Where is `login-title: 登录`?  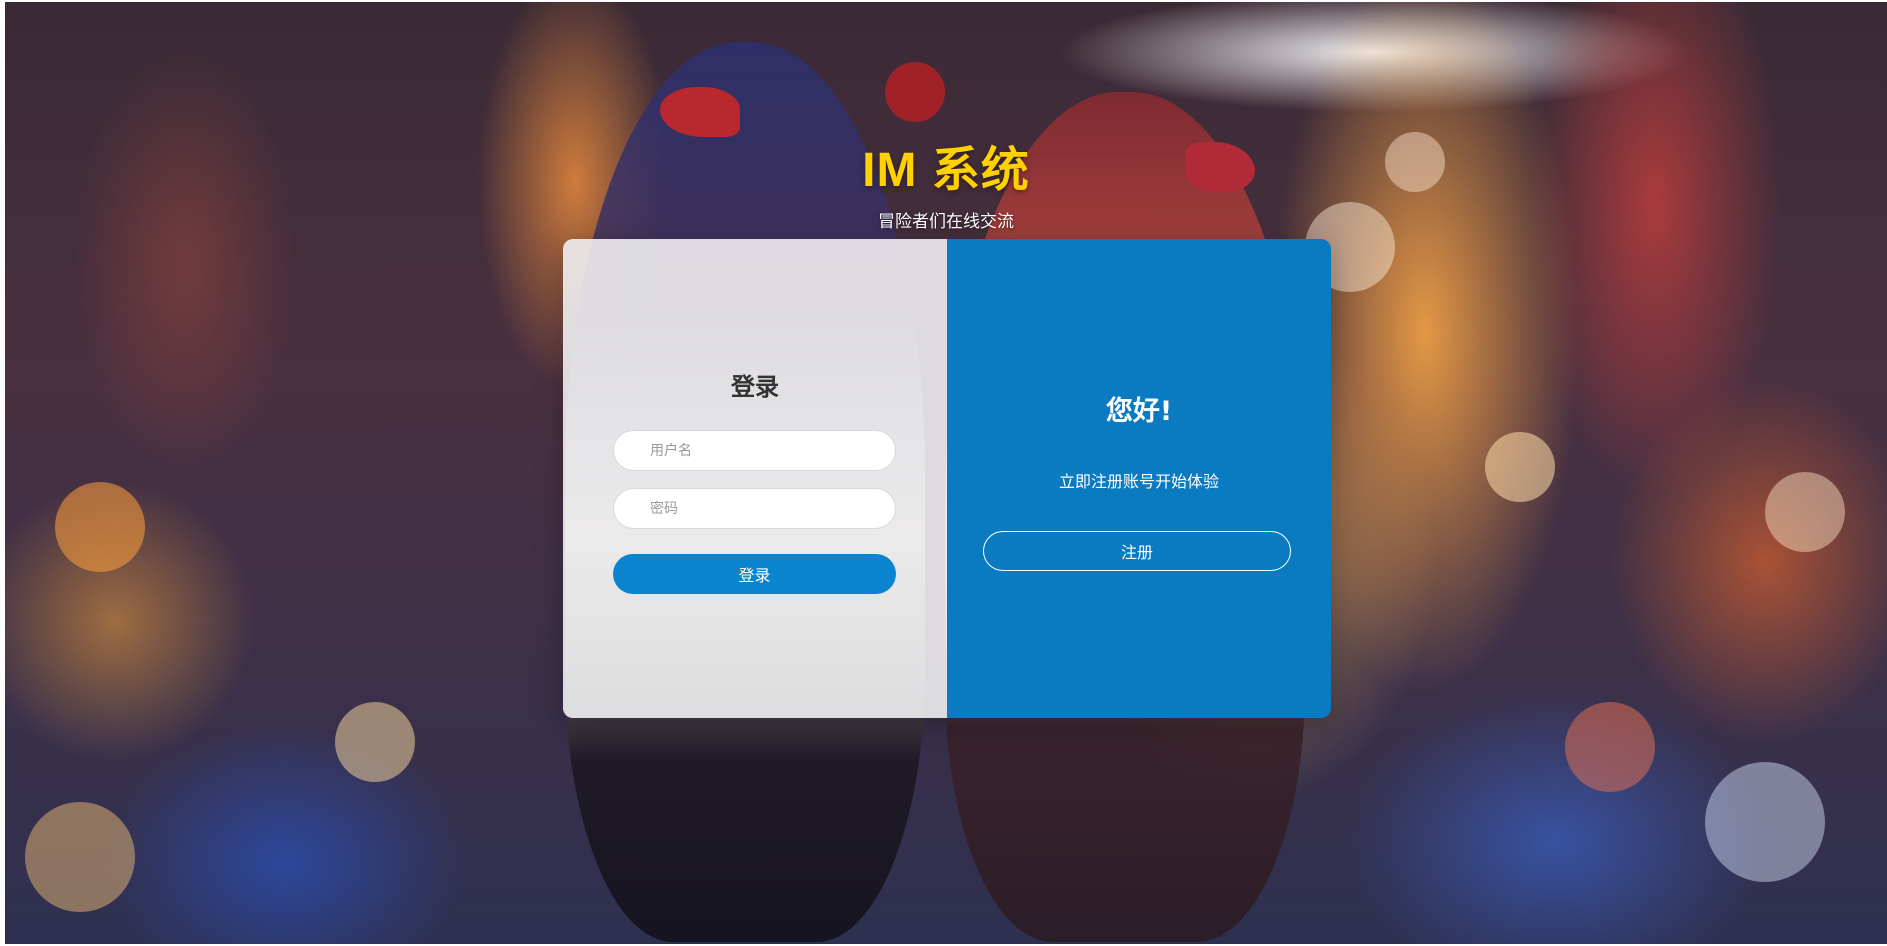 login-title: 登录 is located at coordinates (755, 387).